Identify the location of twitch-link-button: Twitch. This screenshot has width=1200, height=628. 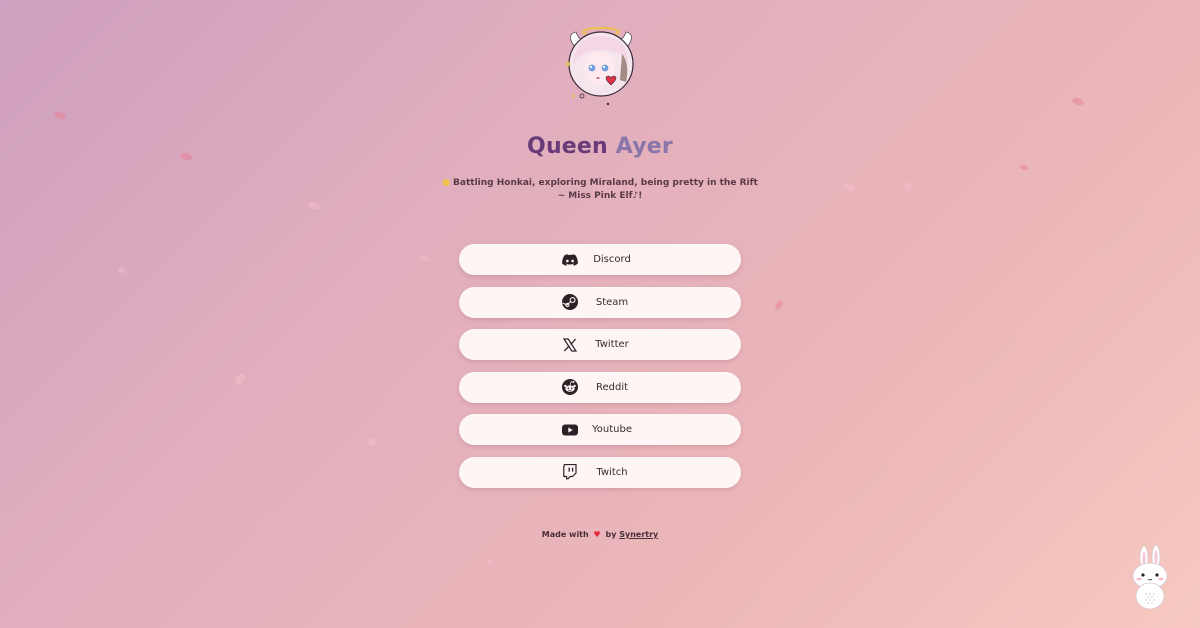
(600, 472).